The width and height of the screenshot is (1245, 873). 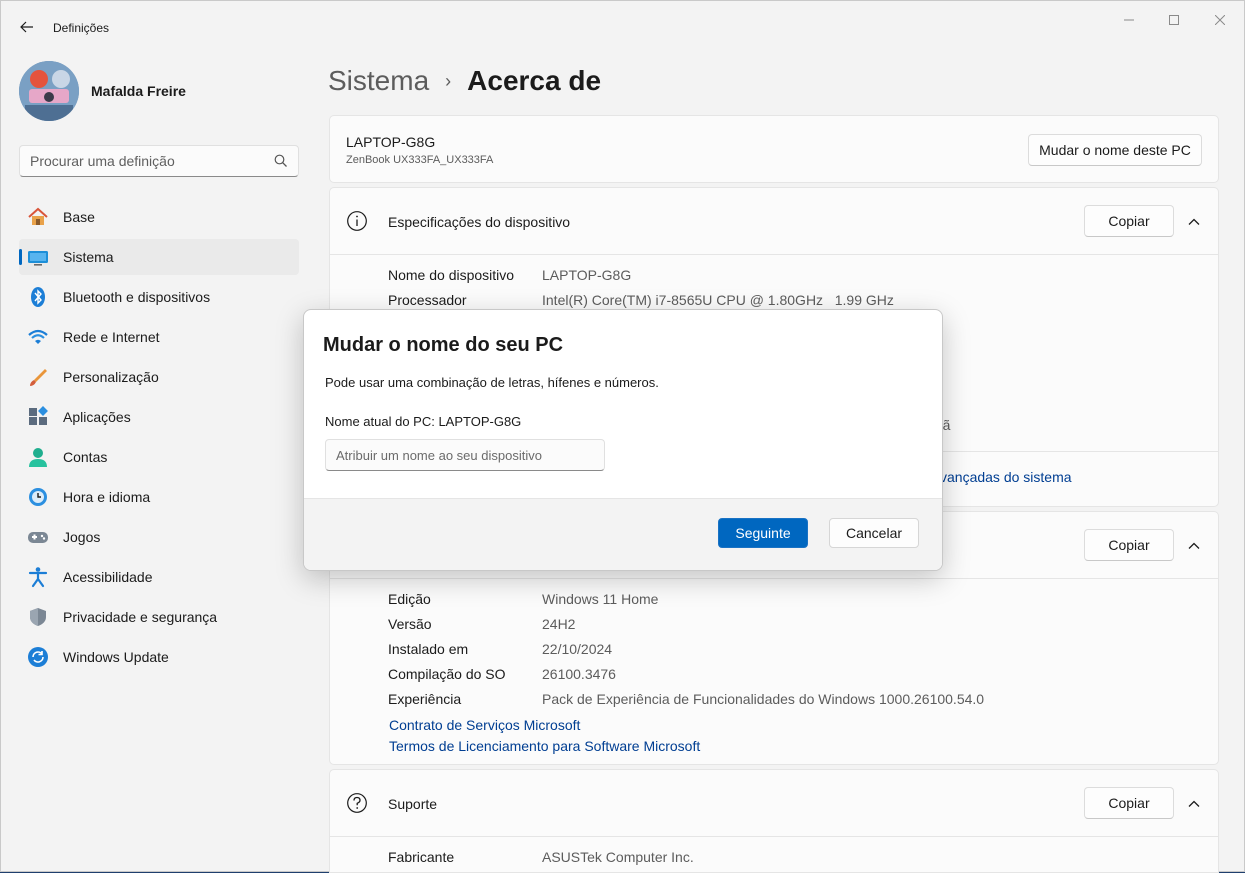 What do you see at coordinates (534, 80) in the screenshot?
I see `page-title: Acerca de` at bounding box center [534, 80].